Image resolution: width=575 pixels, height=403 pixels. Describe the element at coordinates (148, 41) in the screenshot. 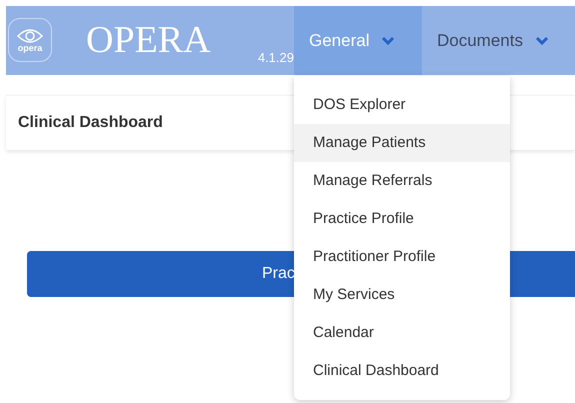

I see `app-title: OPERA` at that location.